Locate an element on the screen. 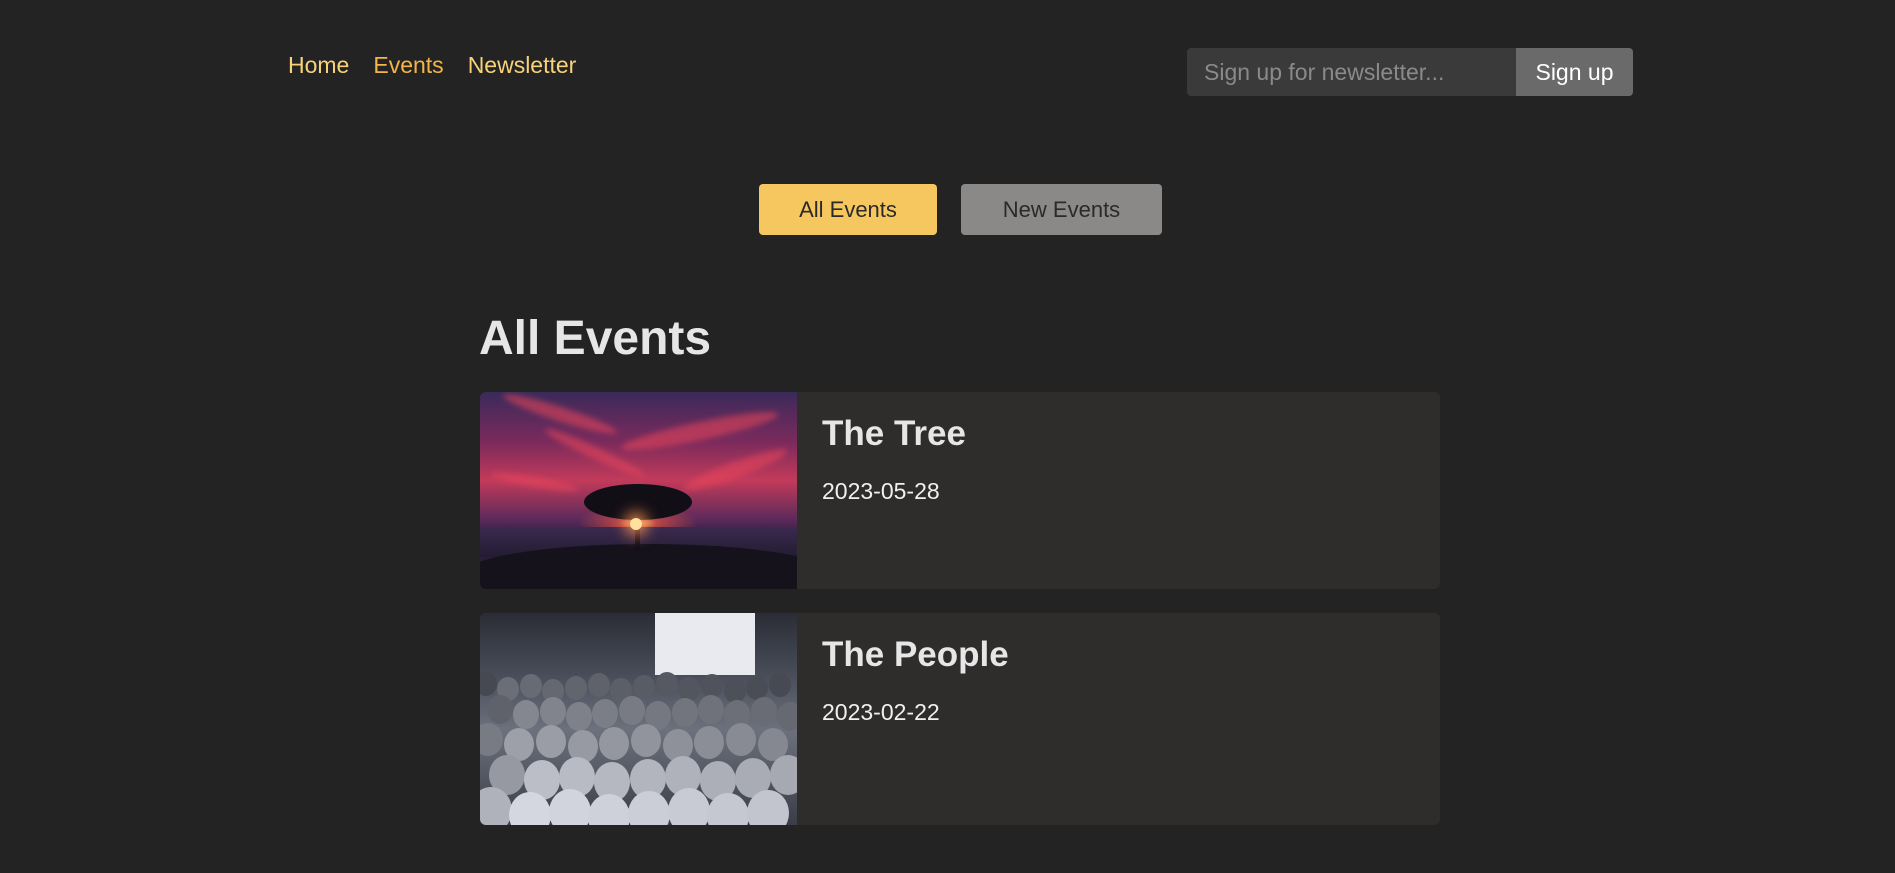 The image size is (1895, 873). event-card: The People 2023-02-22 is located at coordinates (960, 719).